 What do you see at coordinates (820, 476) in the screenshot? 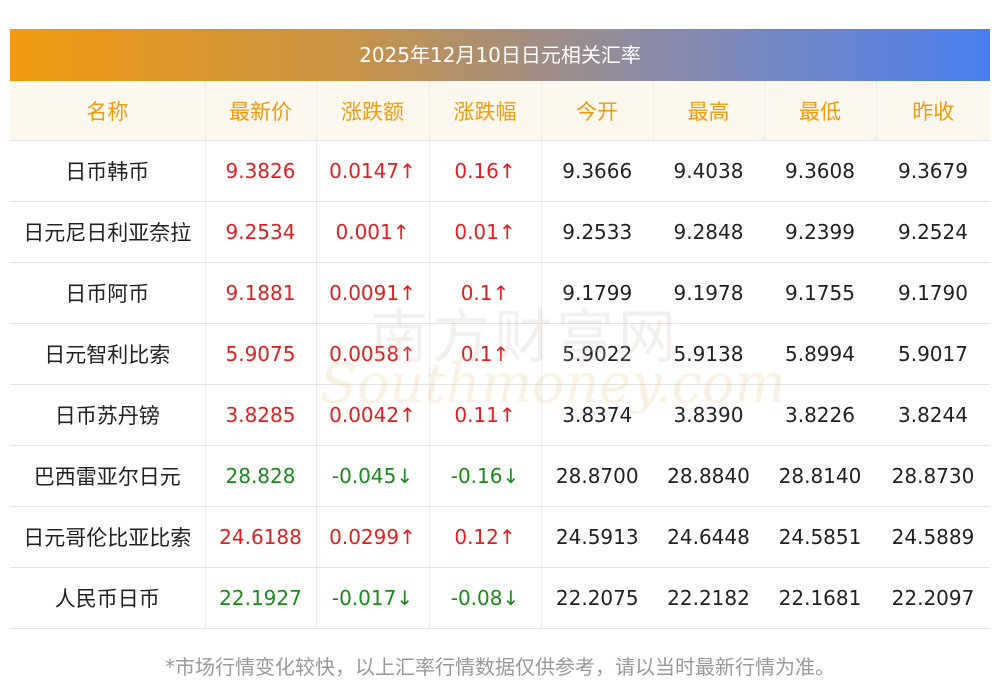
I see `cell-low: 28.8140` at bounding box center [820, 476].